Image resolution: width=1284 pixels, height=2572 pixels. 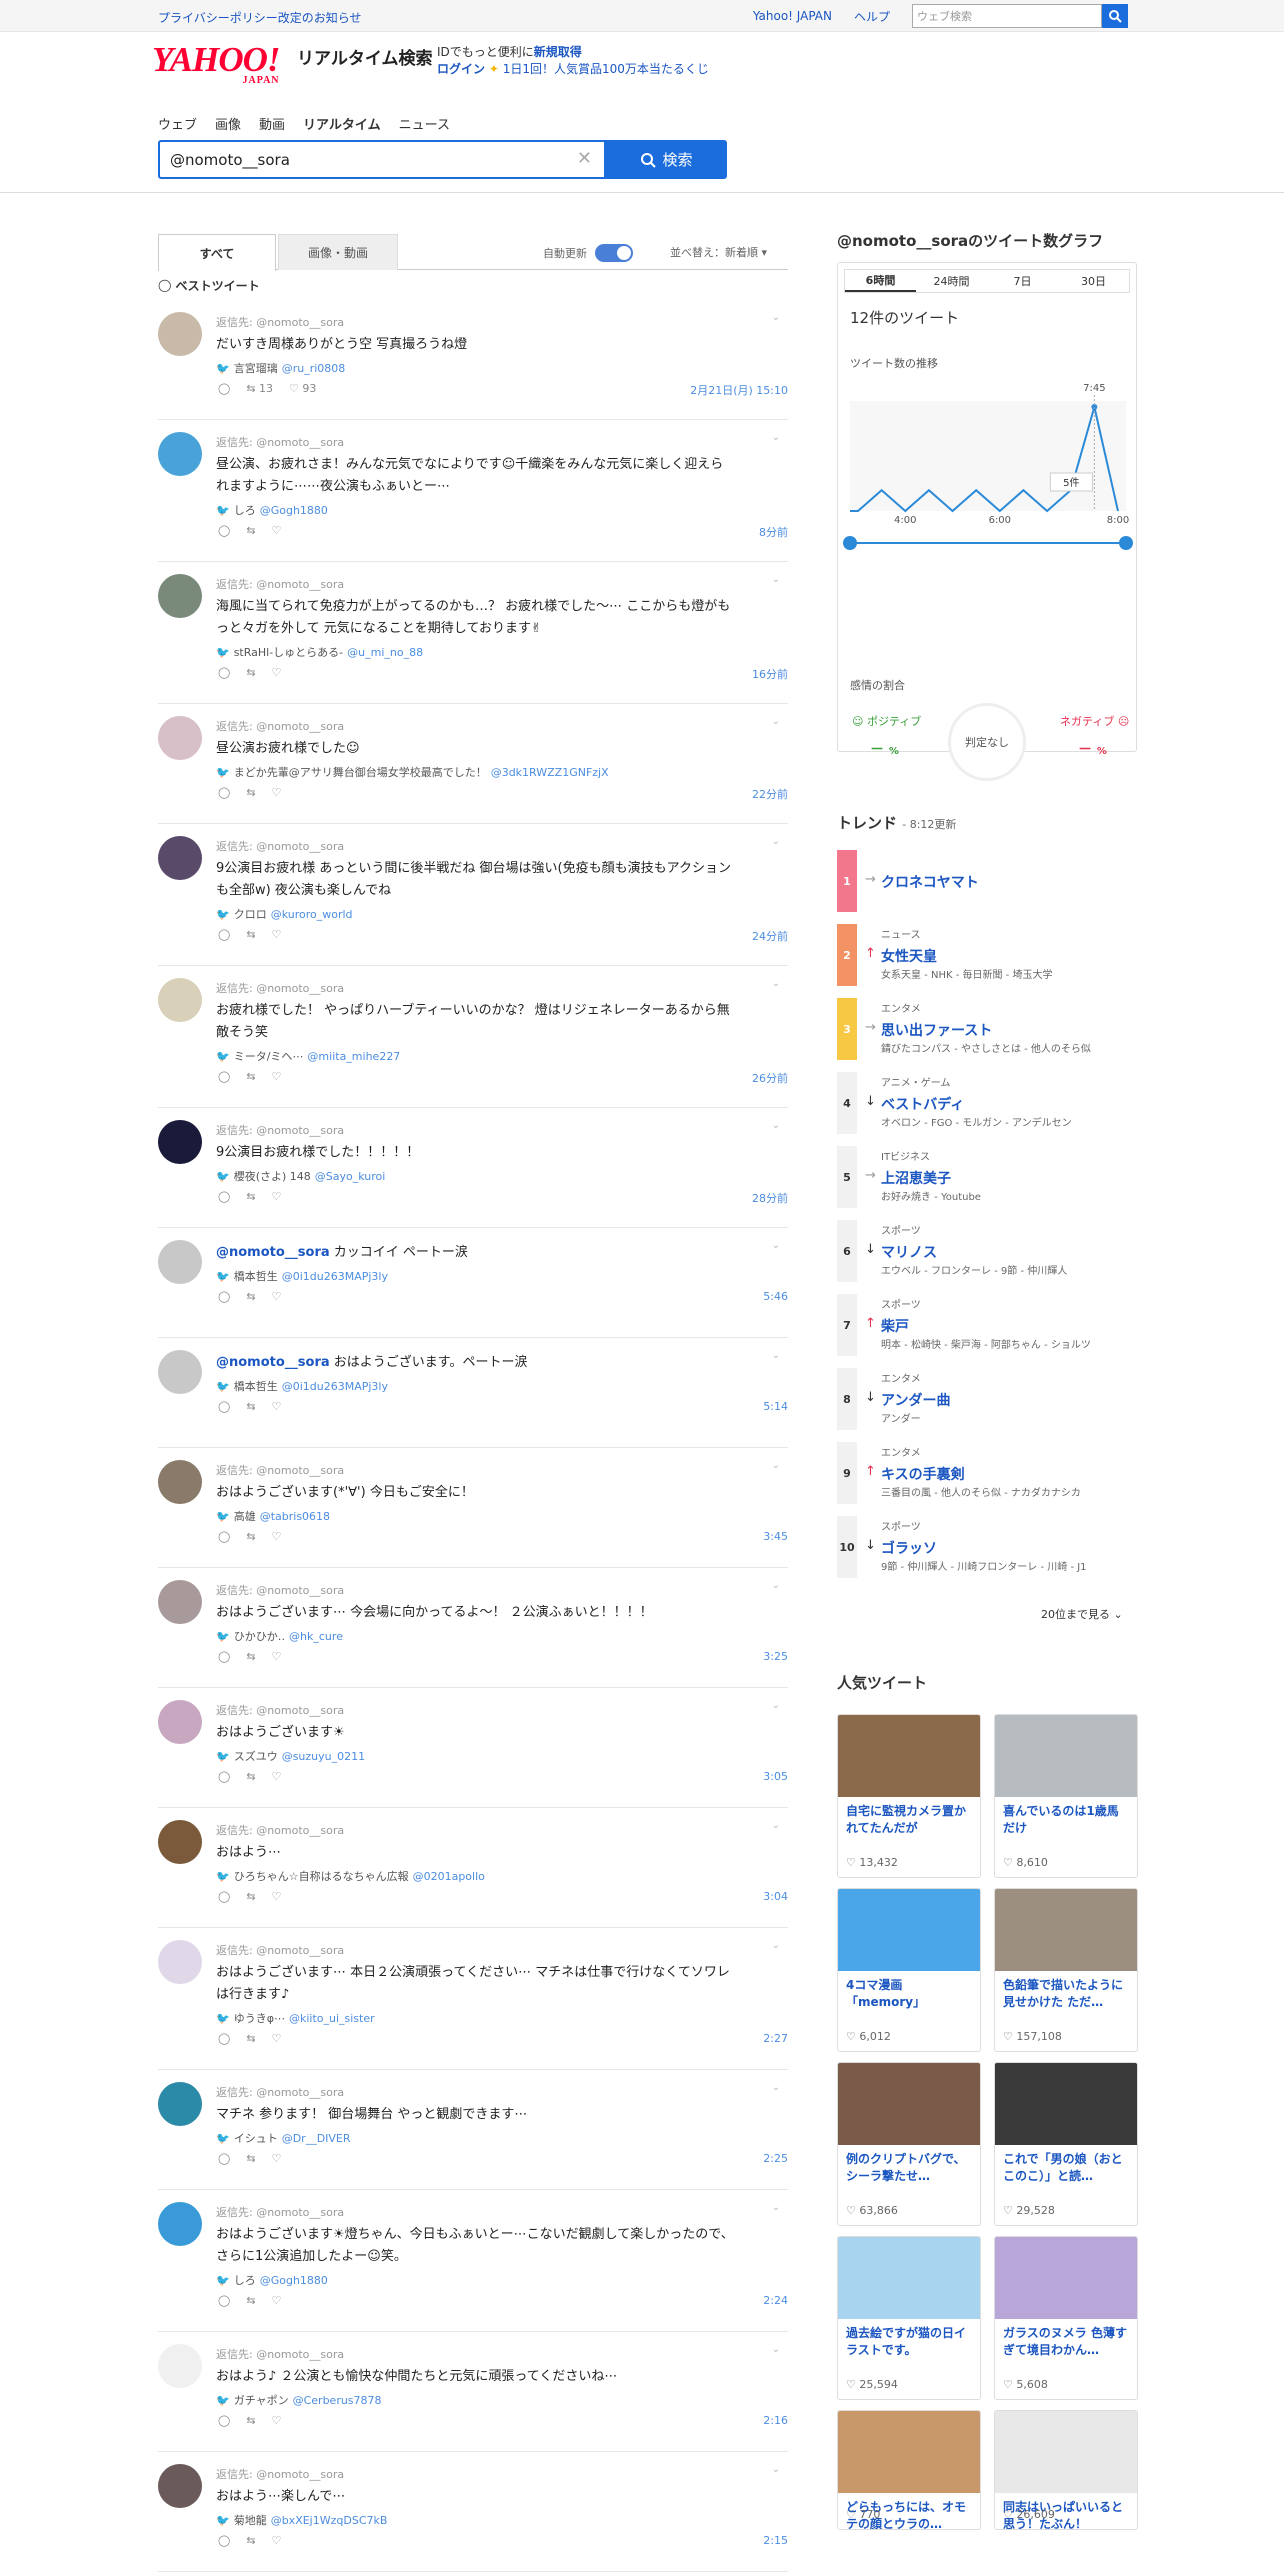 What do you see at coordinates (424, 123) in the screenshot?
I see `nav-tab-news: ニュース` at bounding box center [424, 123].